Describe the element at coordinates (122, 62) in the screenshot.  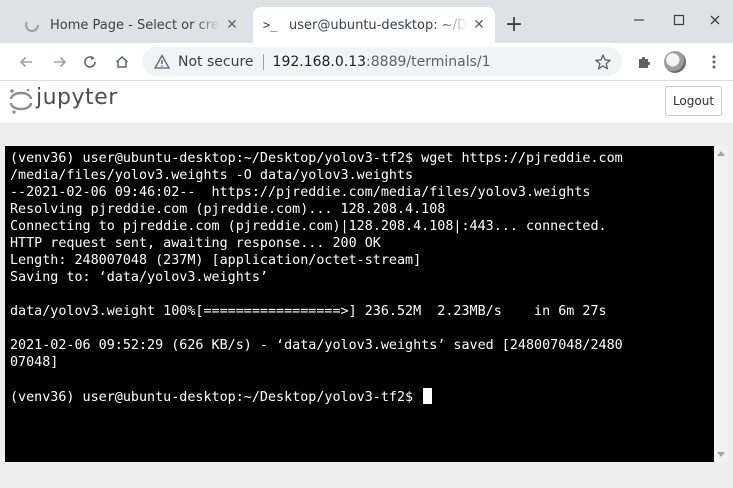
I see `home-icon` at that location.